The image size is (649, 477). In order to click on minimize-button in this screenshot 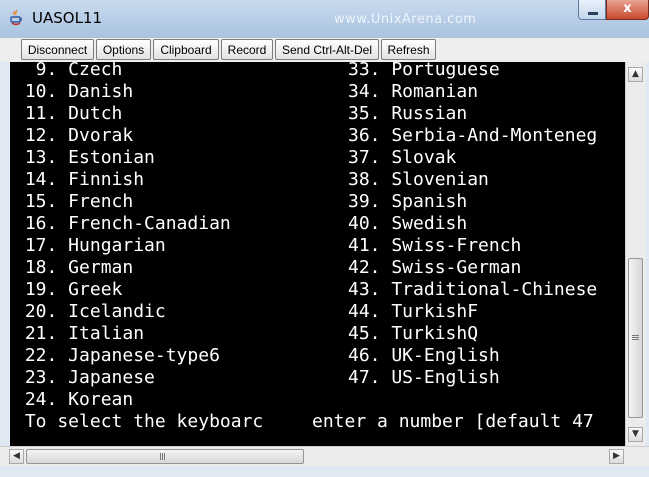, I will do `click(592, 10)`.